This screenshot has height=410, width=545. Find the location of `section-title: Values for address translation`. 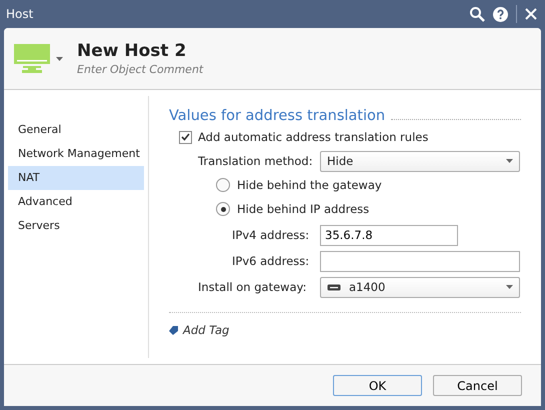

section-title: Values for address translation is located at coordinates (277, 116).